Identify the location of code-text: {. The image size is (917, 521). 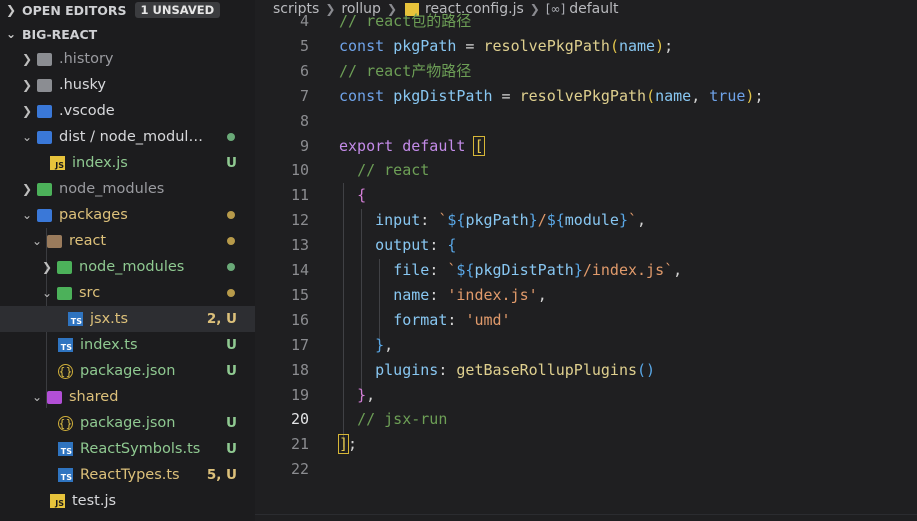
(352, 195).